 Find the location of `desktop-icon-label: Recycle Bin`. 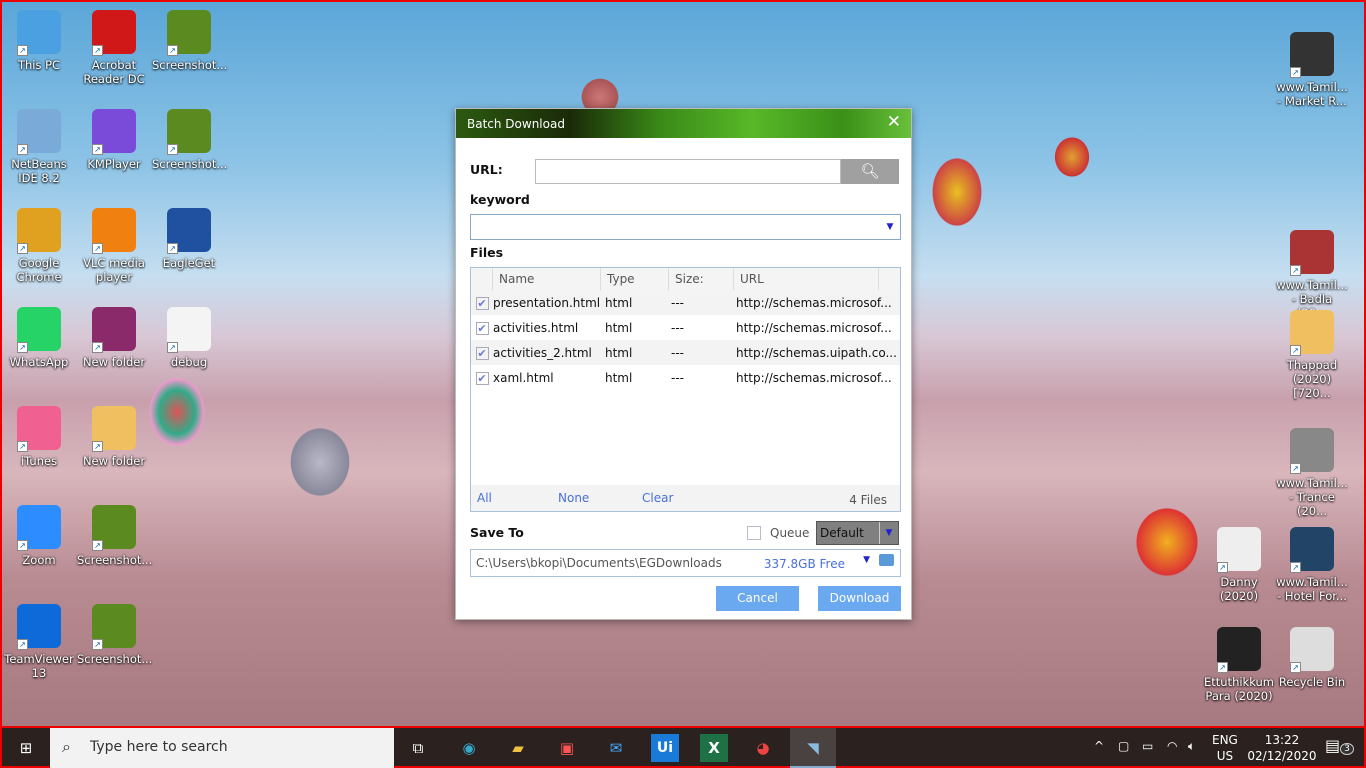

desktop-icon-label: Recycle Bin is located at coordinates (1312, 682).